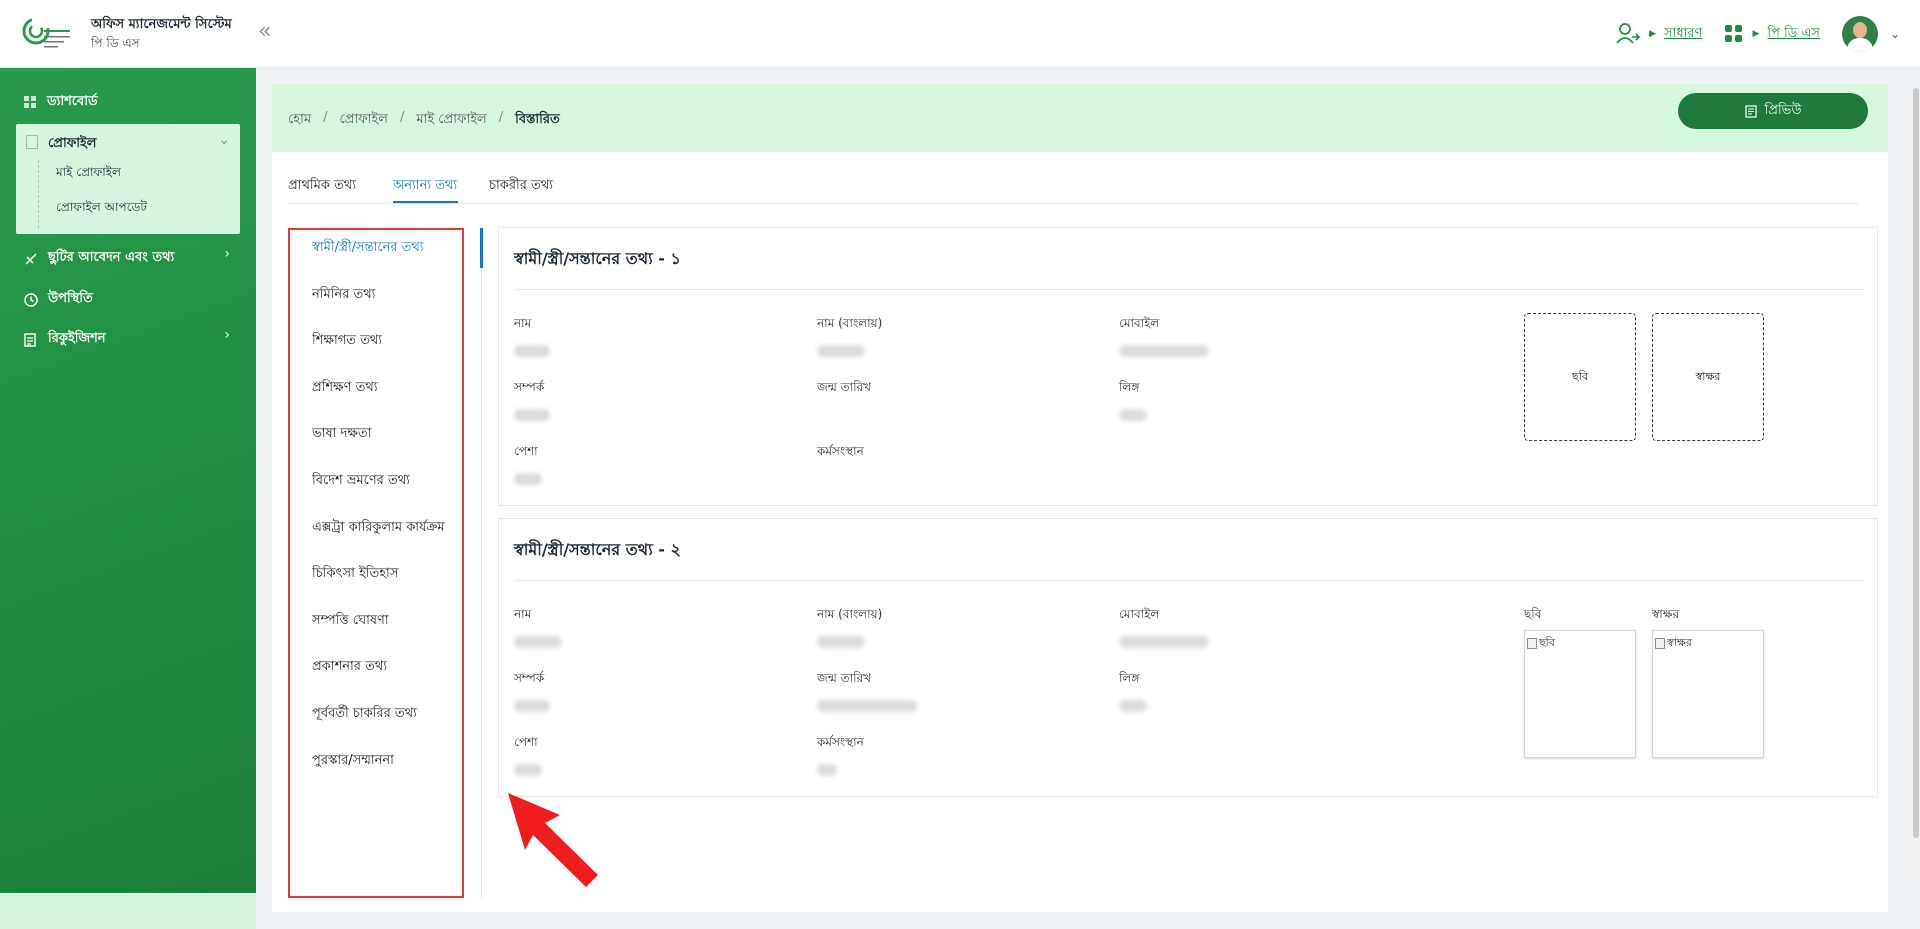  Describe the element at coordinates (1683, 34) in the screenshot. I see `role-link: সাধারণ` at that location.